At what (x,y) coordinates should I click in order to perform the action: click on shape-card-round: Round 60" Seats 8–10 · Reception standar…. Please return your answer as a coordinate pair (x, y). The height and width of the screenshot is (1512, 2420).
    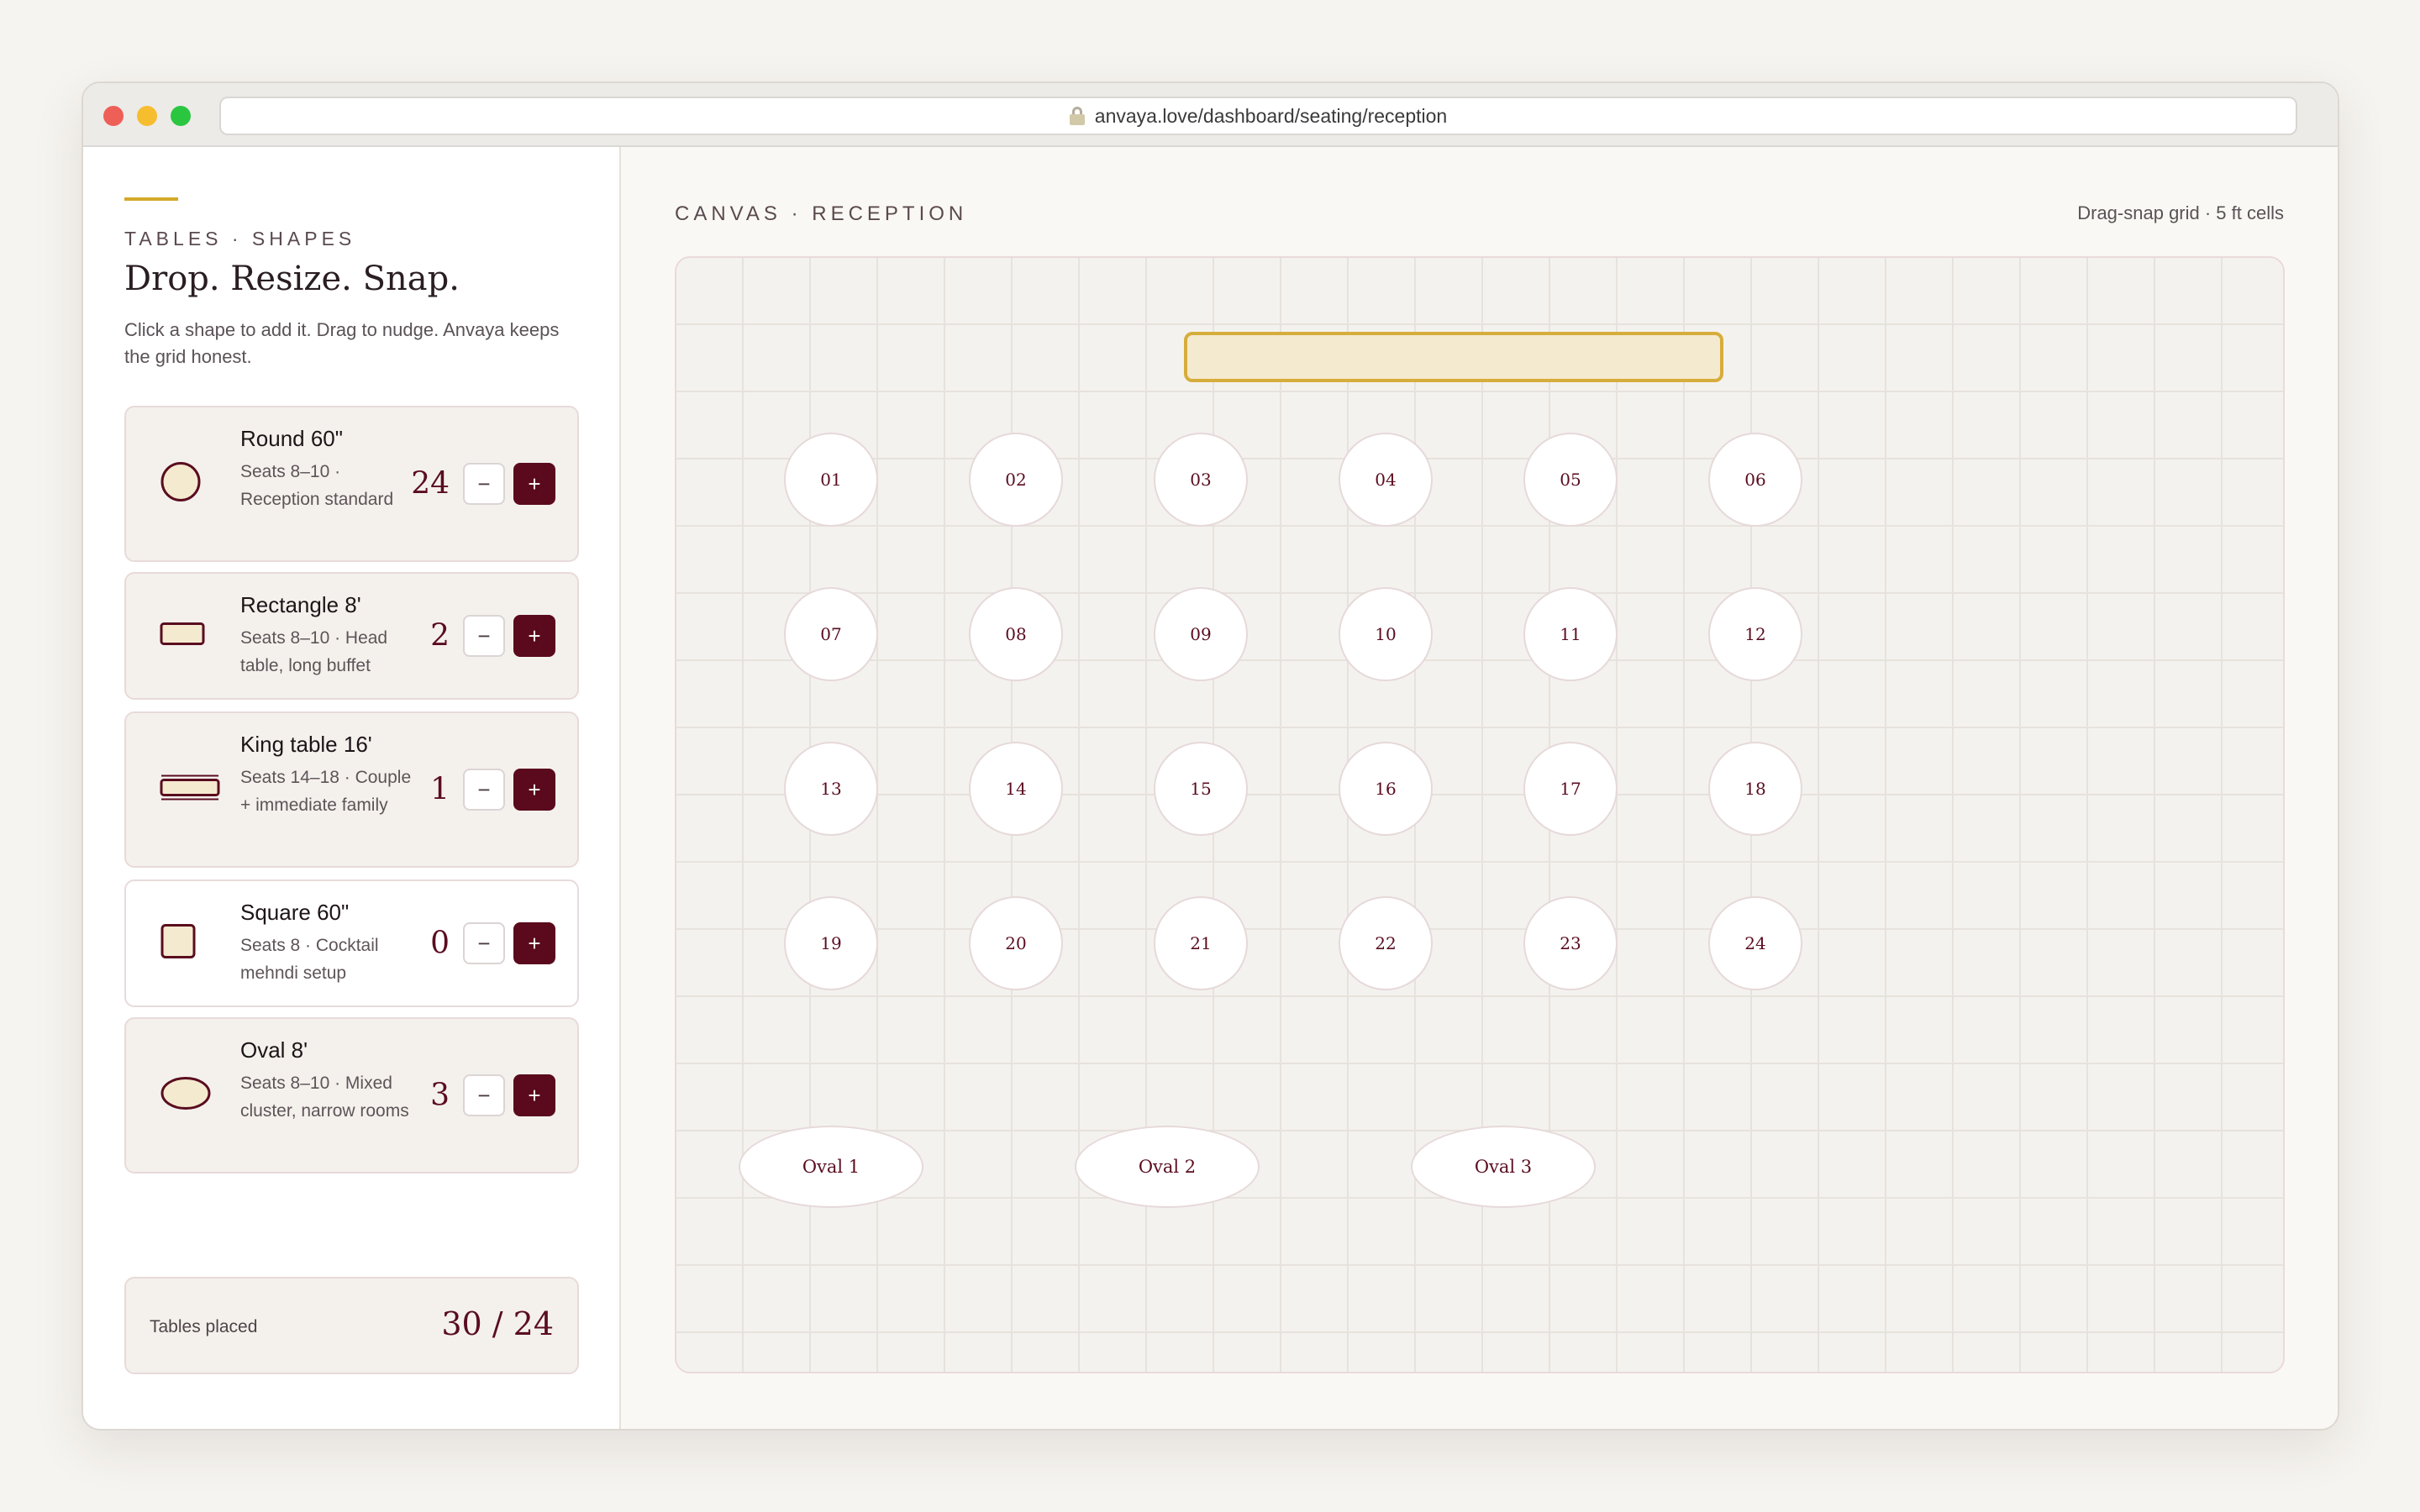
    Looking at the image, I should click on (352, 484).